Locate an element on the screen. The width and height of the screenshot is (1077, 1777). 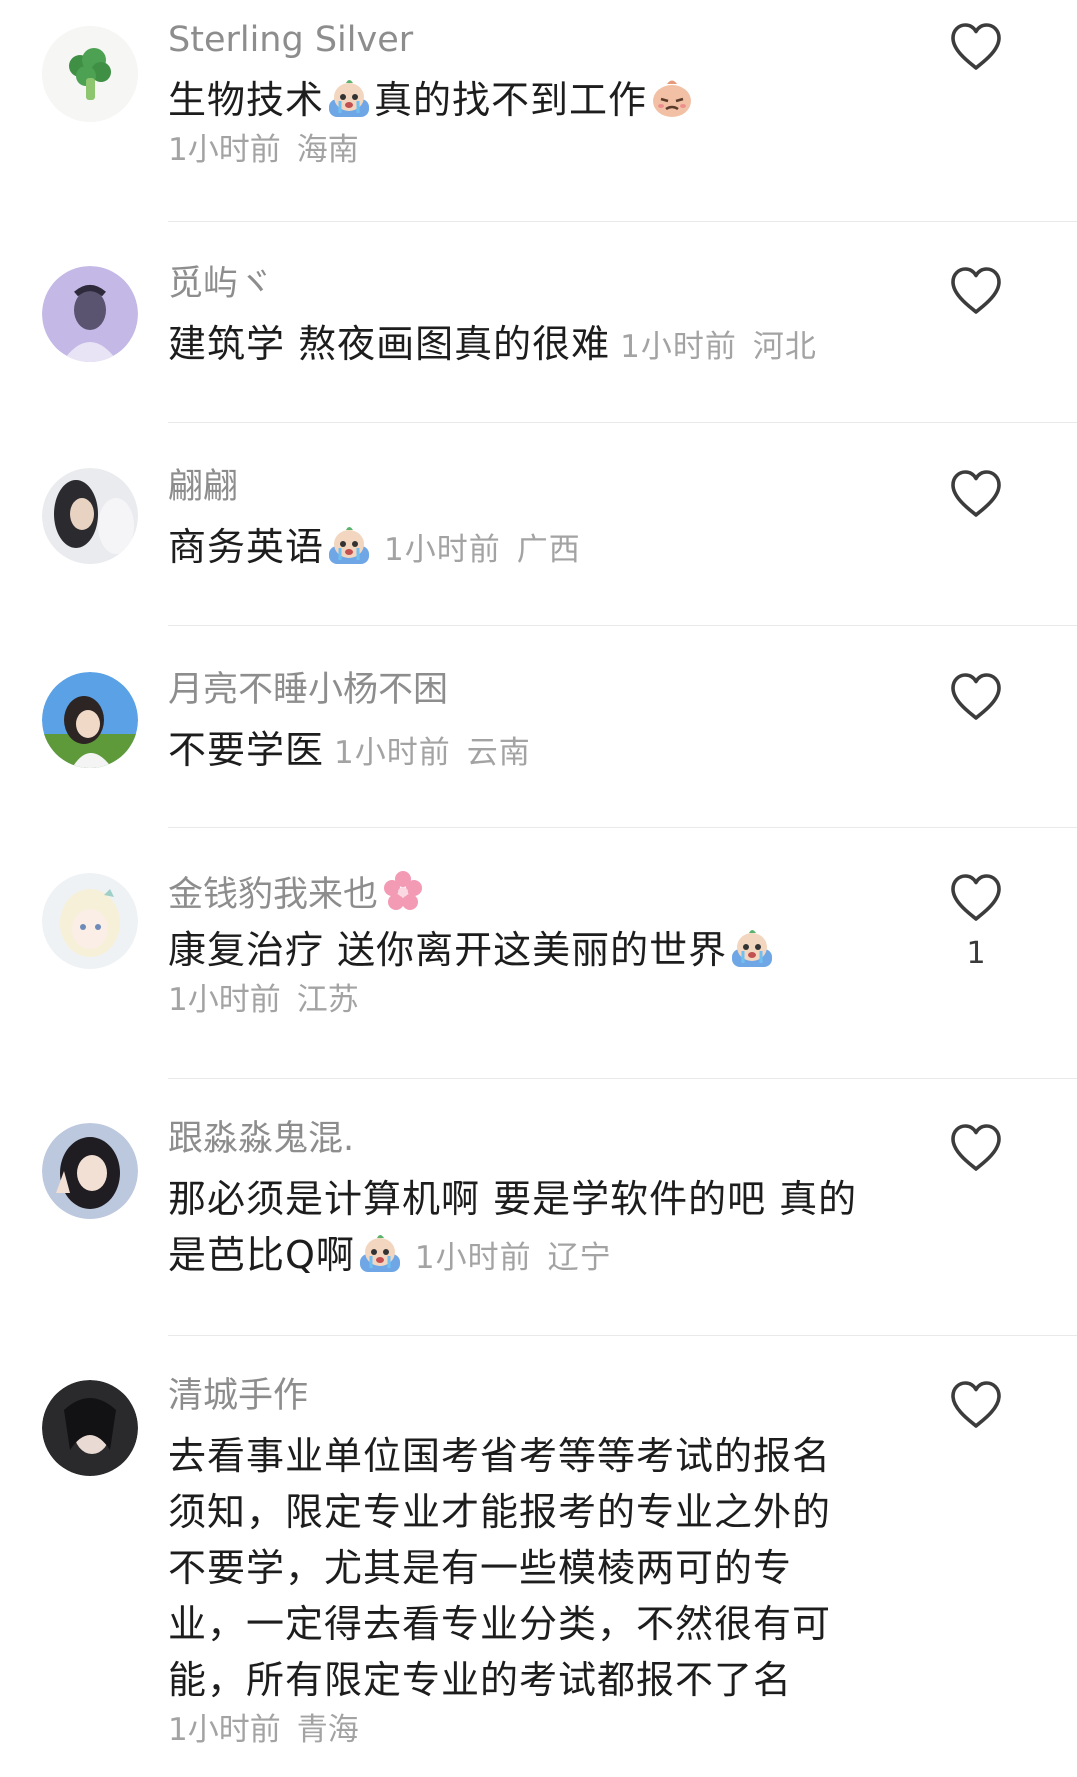
comment-text-line-wrap: 是芭比Q啊 1小时前 辽宁 is located at coordinates (542, 1256).